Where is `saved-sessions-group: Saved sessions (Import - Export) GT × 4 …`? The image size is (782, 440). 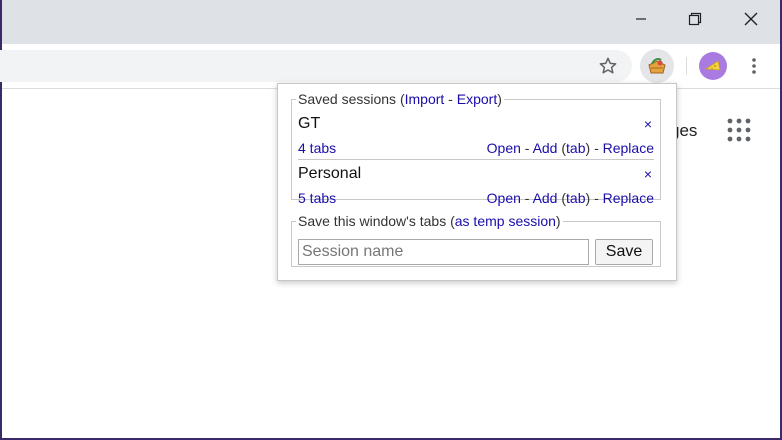 saved-sessions-group: Saved sessions (Import - Export) GT × 4 … is located at coordinates (476, 148).